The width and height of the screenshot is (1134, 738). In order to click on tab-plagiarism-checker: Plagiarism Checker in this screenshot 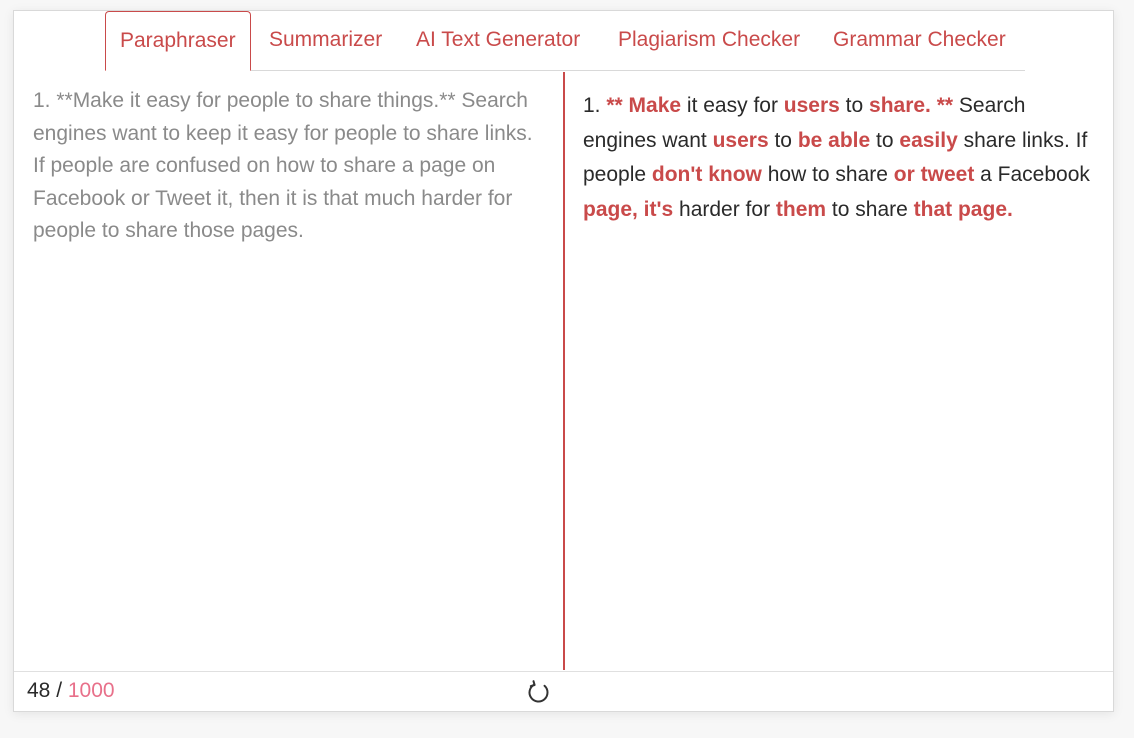, I will do `click(709, 41)`.